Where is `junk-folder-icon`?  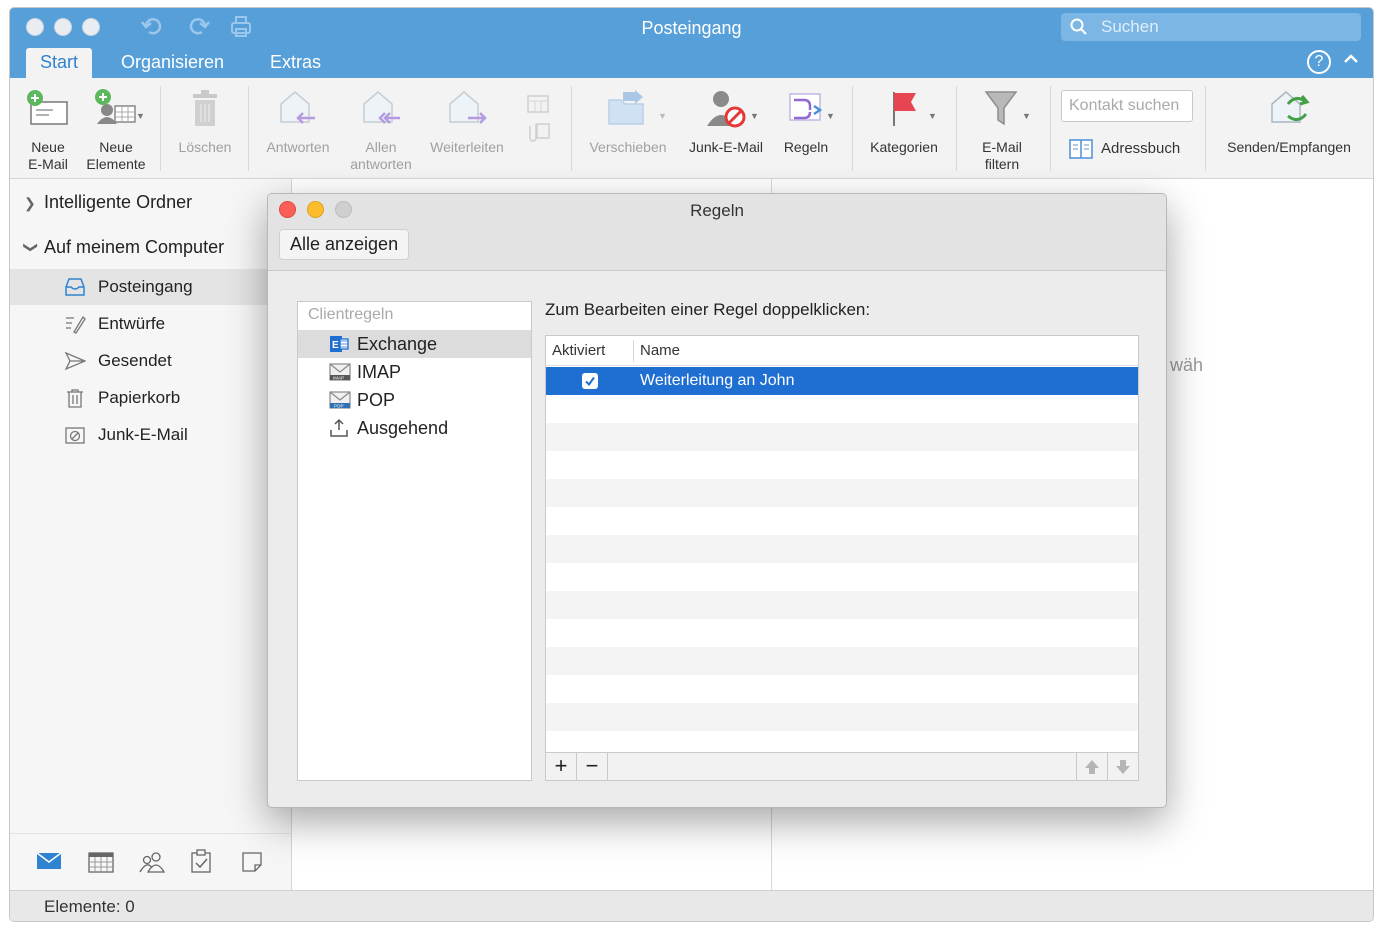
junk-folder-icon is located at coordinates (75, 435).